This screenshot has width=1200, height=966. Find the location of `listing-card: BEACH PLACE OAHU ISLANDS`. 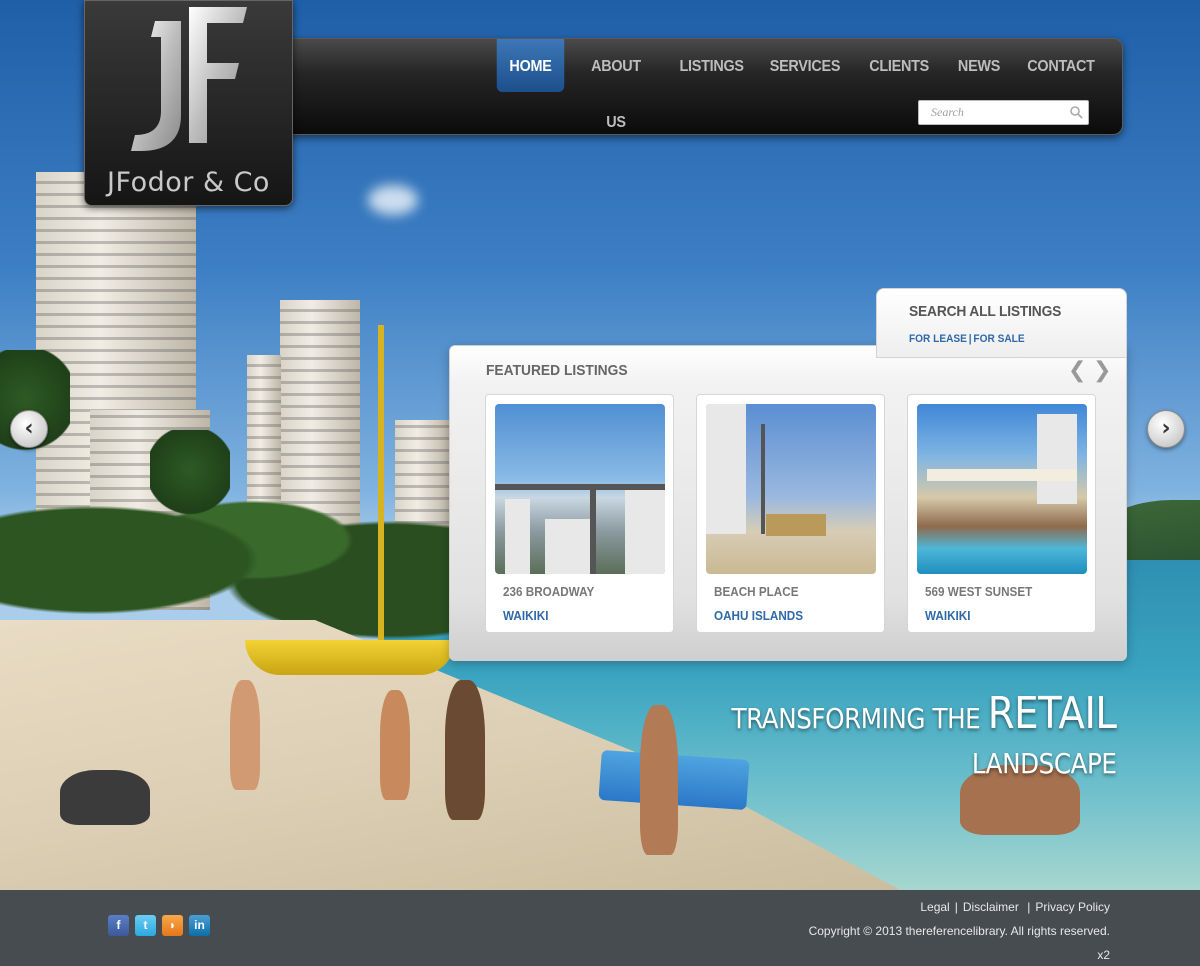

listing-card: BEACH PLACE OAHU ISLANDS is located at coordinates (790, 513).